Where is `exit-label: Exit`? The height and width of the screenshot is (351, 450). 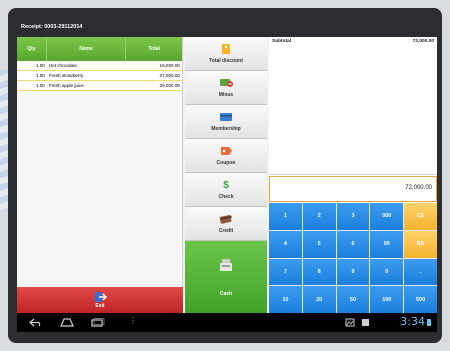 exit-label: Exit is located at coordinates (100, 306).